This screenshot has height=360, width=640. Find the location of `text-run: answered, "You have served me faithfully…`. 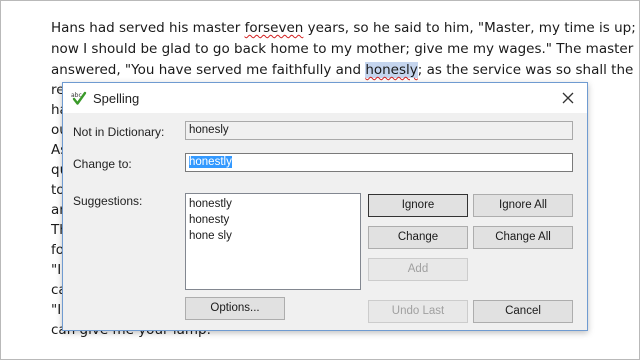

text-run: answered, "You have served me faithfully… is located at coordinates (208, 70).